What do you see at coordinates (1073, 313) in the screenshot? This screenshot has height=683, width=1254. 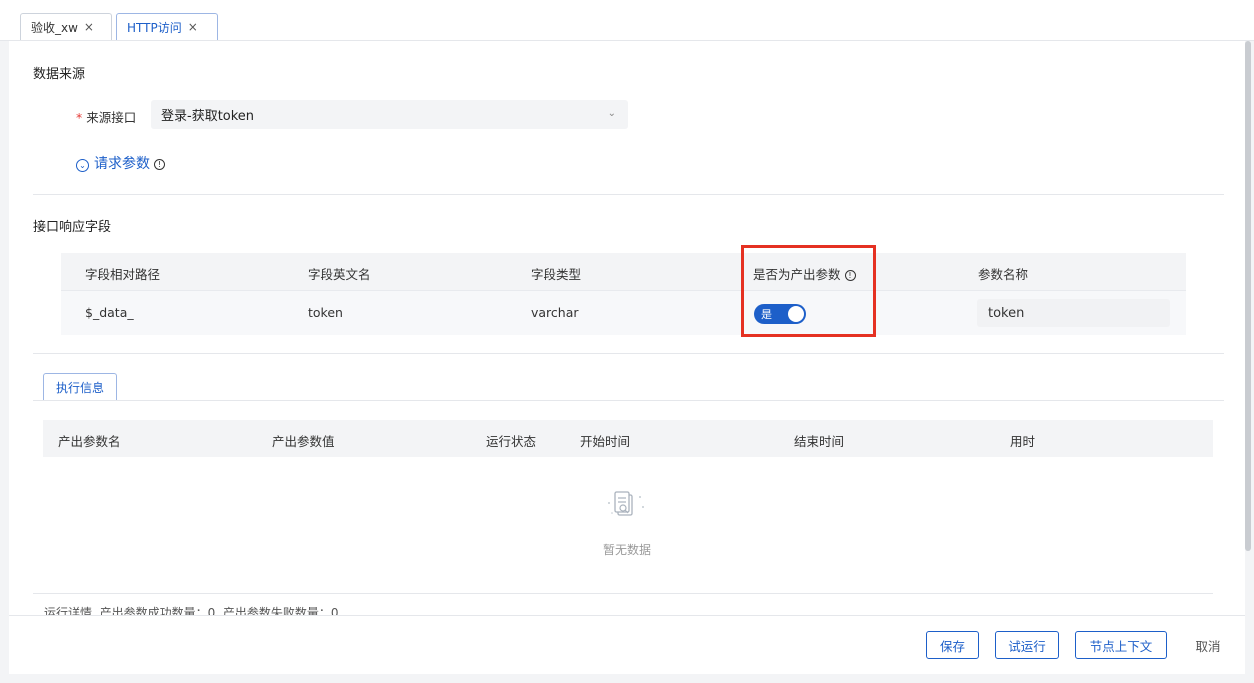 I see `param-name-input: token` at bounding box center [1073, 313].